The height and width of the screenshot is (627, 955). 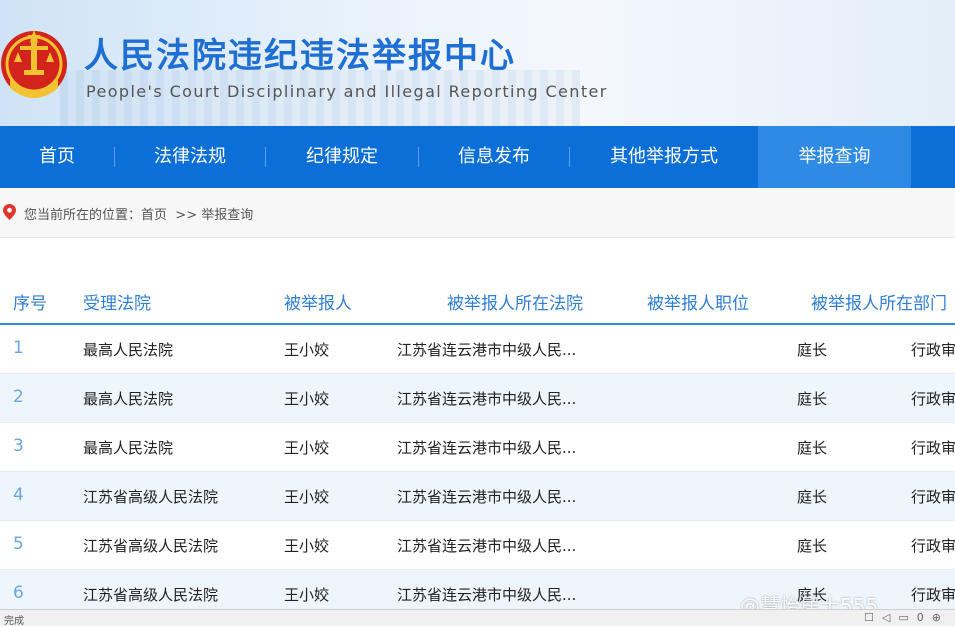 I want to click on zoom-count: 0, so click(x=924, y=617).